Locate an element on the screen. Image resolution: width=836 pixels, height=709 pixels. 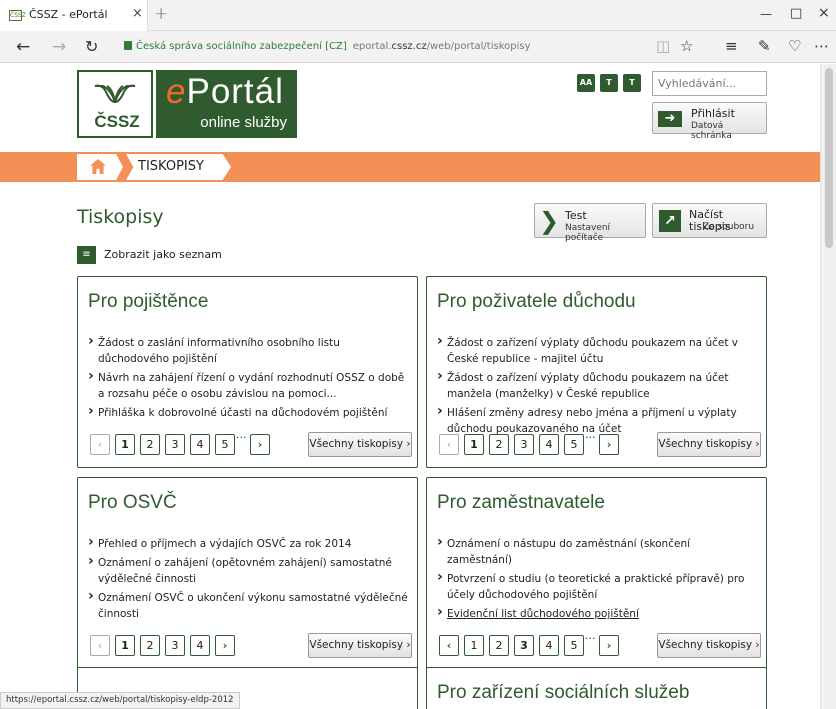
browser-tab: ČSSZ ČSSZ - ePortál × is located at coordinates (74, 15).